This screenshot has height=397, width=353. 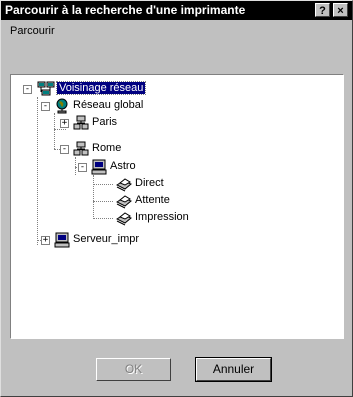 What do you see at coordinates (32, 31) in the screenshot?
I see `dialog-subtitle: Parcourir` at bounding box center [32, 31].